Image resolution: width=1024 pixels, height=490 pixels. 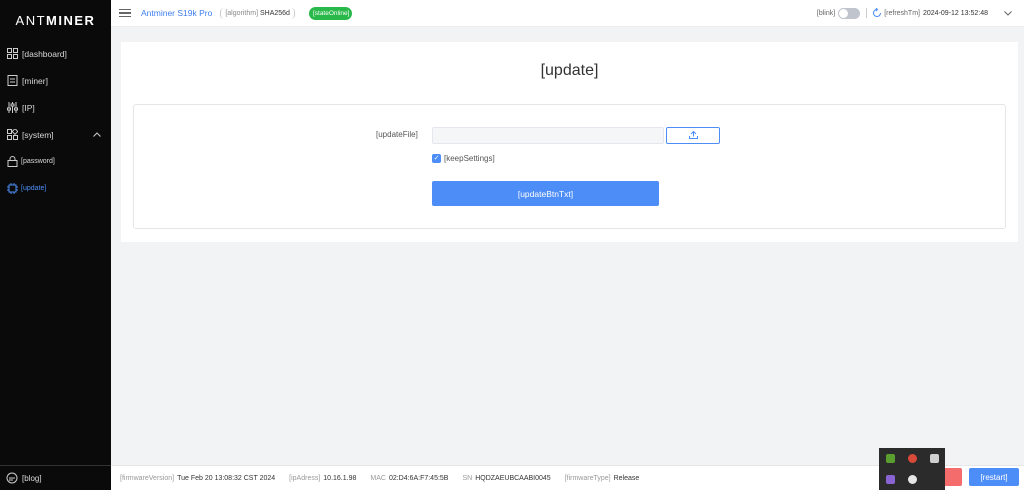 What do you see at coordinates (469, 158) in the screenshot?
I see `keep-settings-label: [keepSettings]` at bounding box center [469, 158].